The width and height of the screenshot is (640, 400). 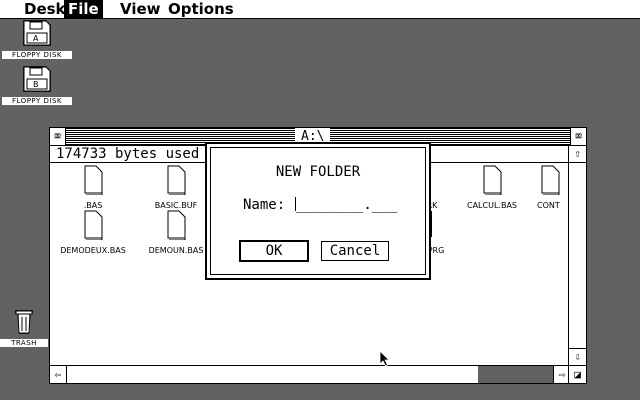 I want to click on file-icon-item: CALCUL.BAS, so click(x=492, y=187).